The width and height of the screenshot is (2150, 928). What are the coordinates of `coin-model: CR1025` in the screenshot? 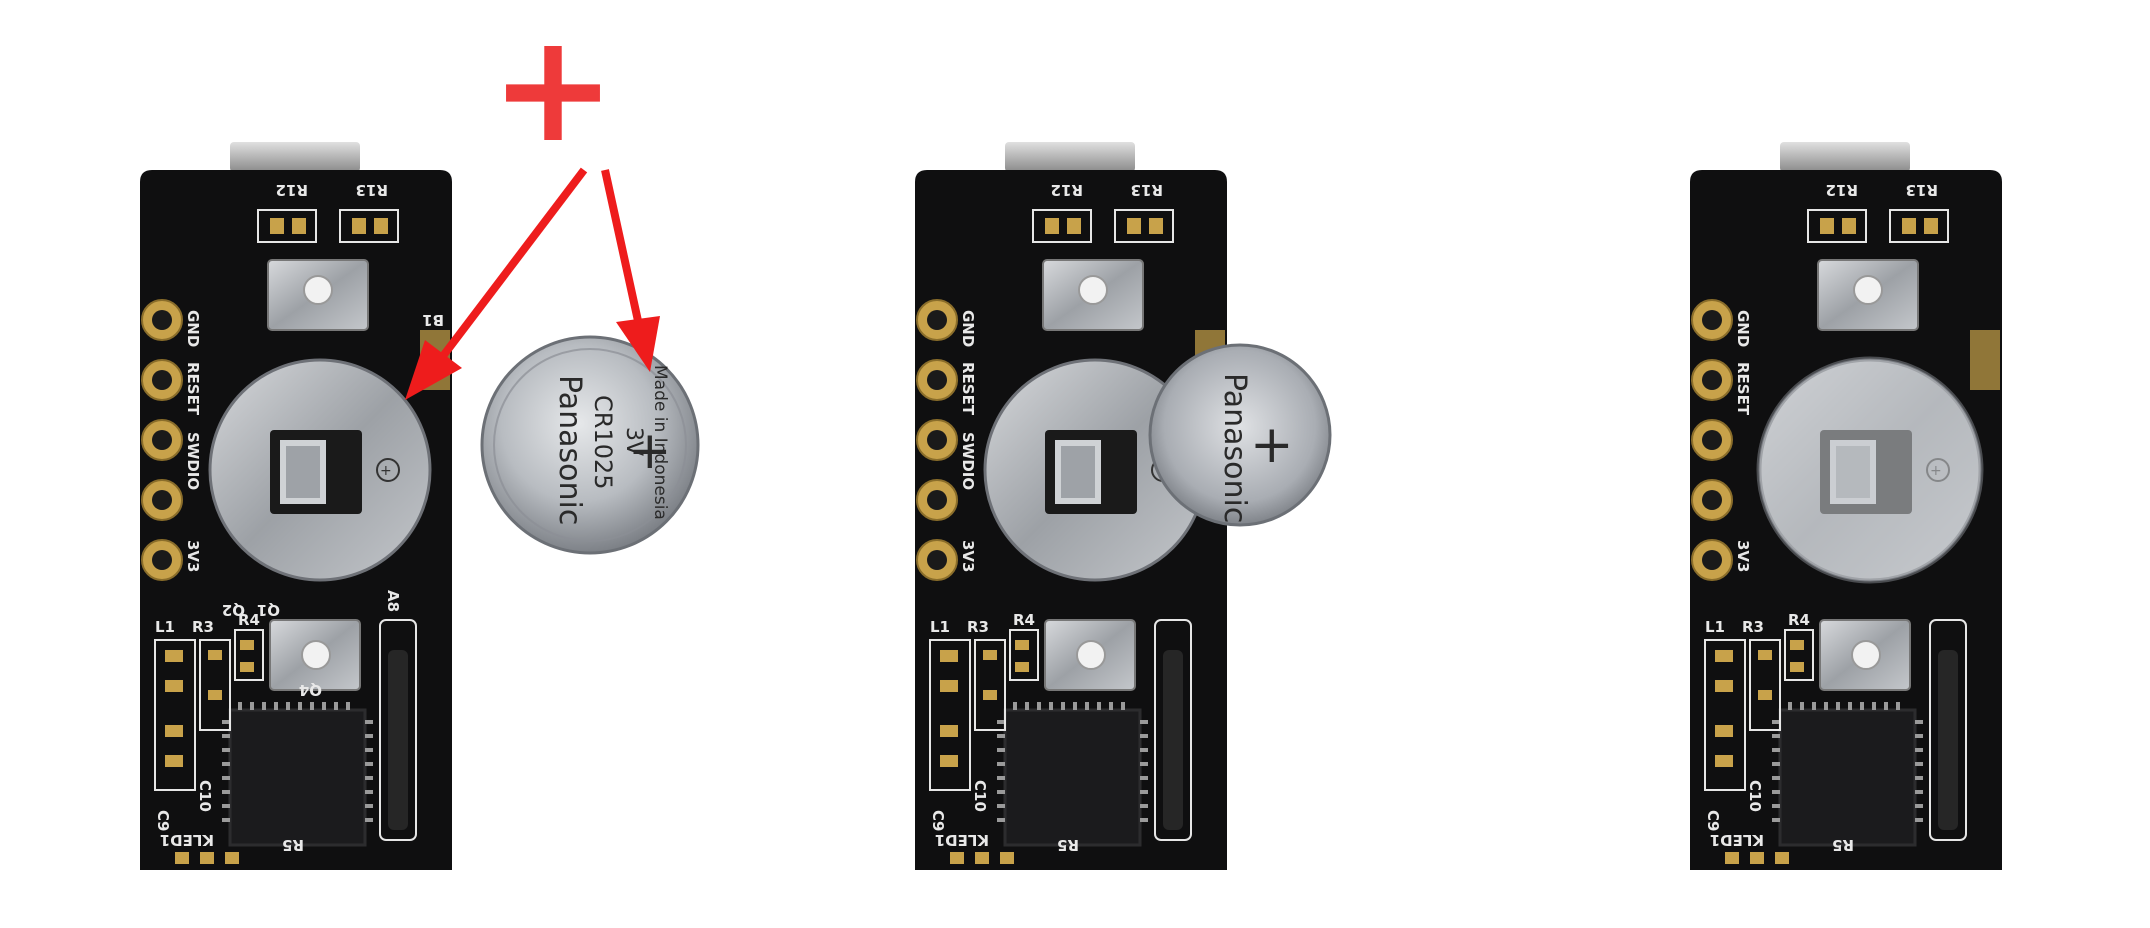 It's located at (603, 442).